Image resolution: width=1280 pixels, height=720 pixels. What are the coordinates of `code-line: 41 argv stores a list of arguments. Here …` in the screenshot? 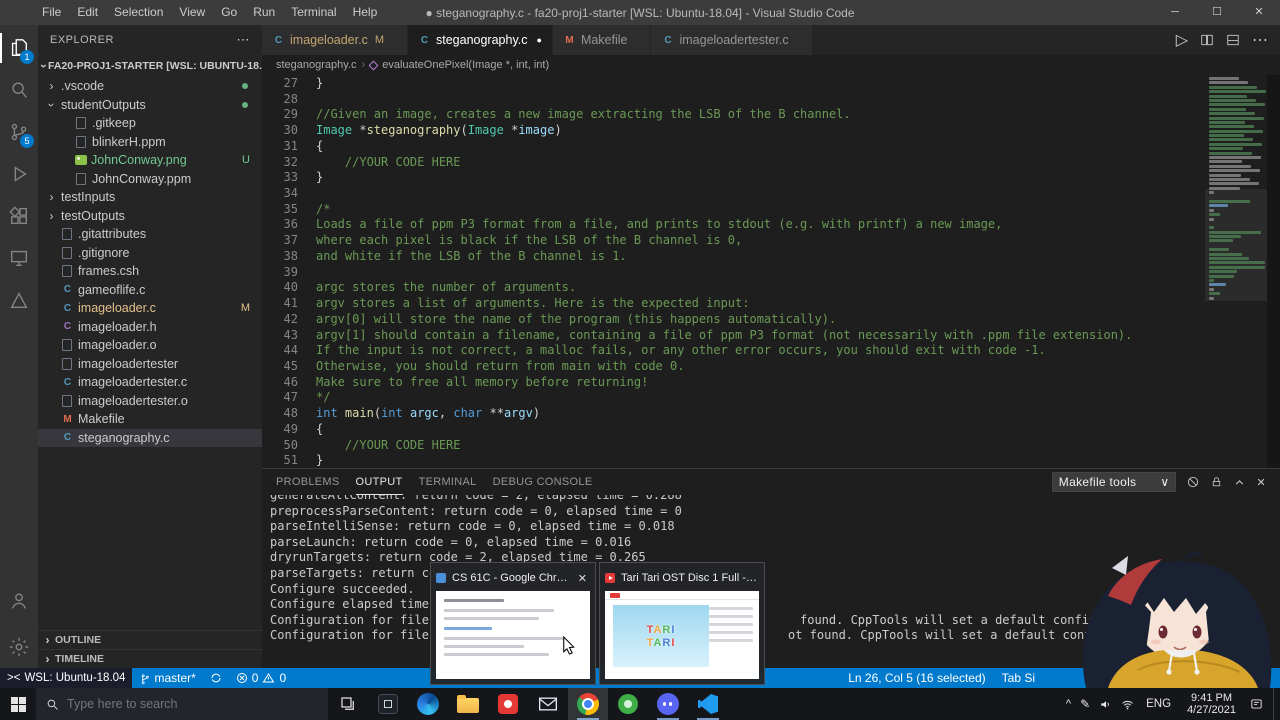 It's located at (733, 304).